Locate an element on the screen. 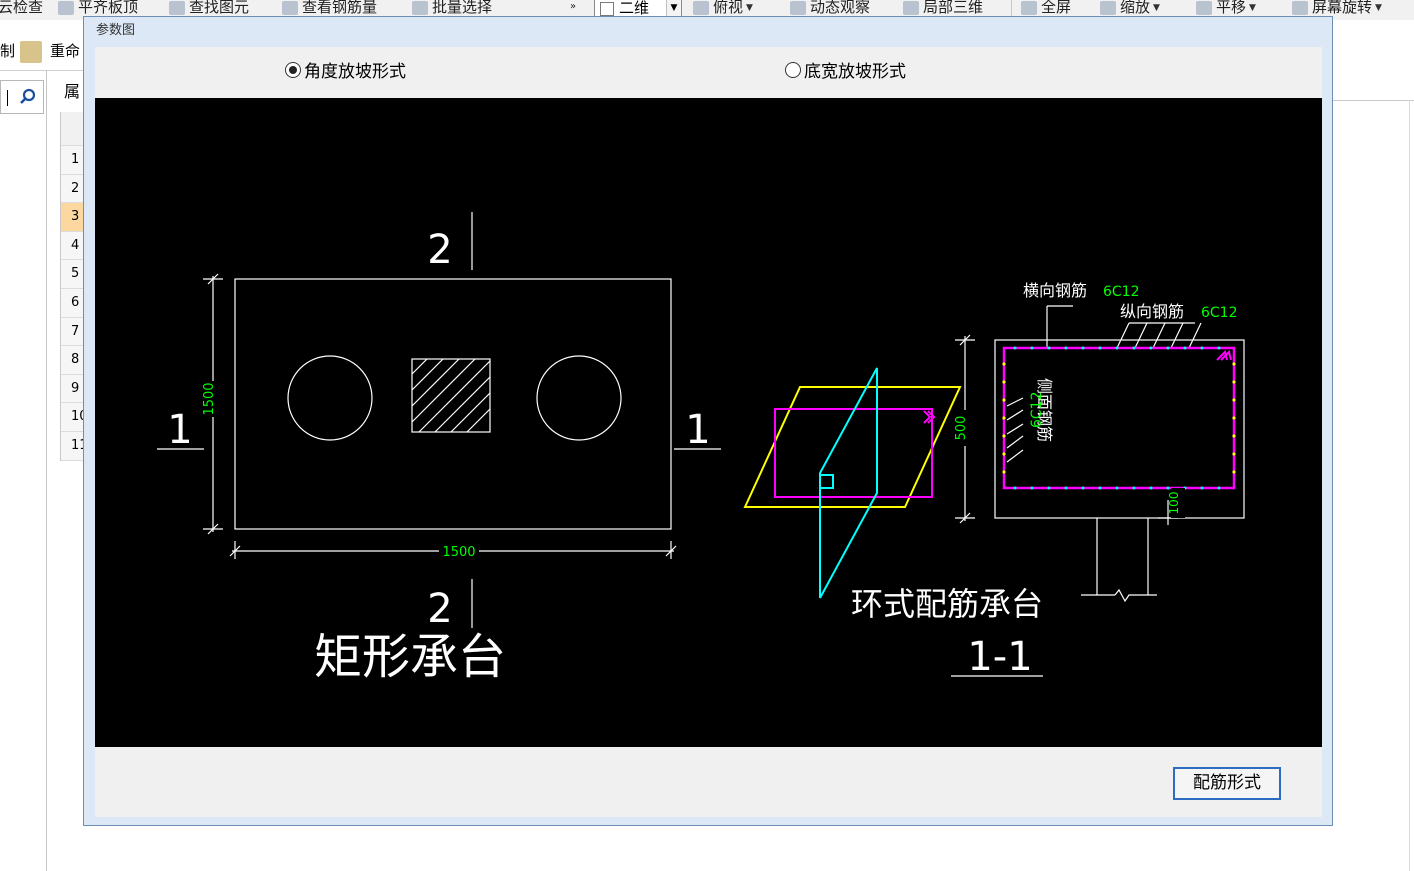  section-label: 1-1 is located at coordinates (999, 657).